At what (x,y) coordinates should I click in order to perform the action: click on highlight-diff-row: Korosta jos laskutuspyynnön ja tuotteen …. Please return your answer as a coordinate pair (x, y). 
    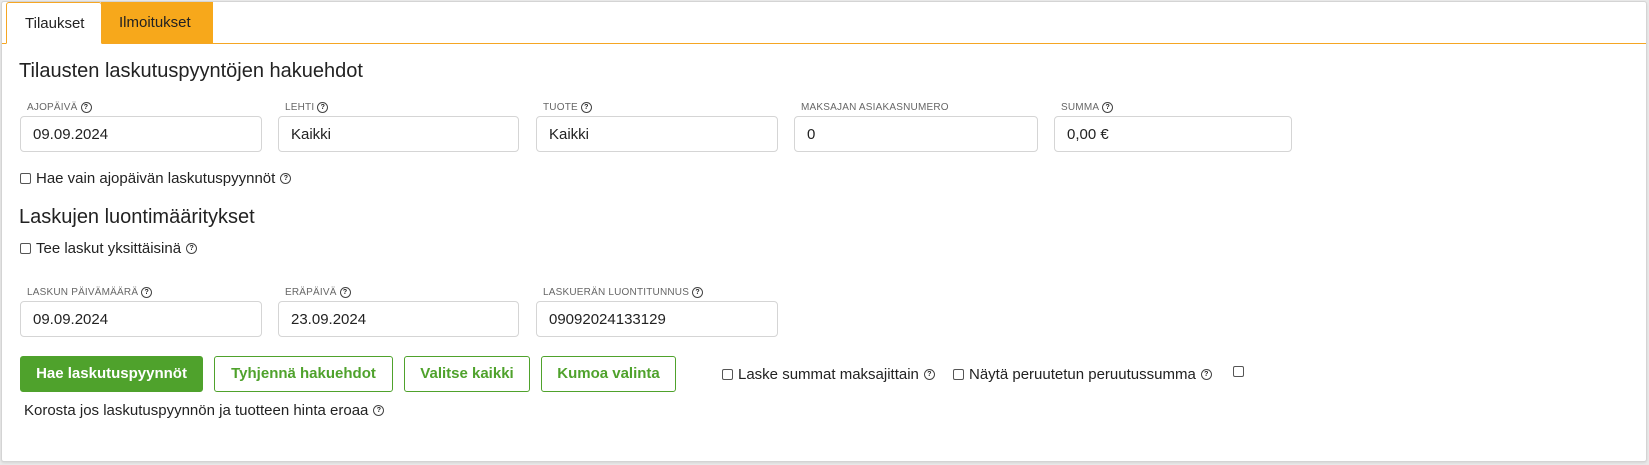
    Looking at the image, I should click on (204, 410).